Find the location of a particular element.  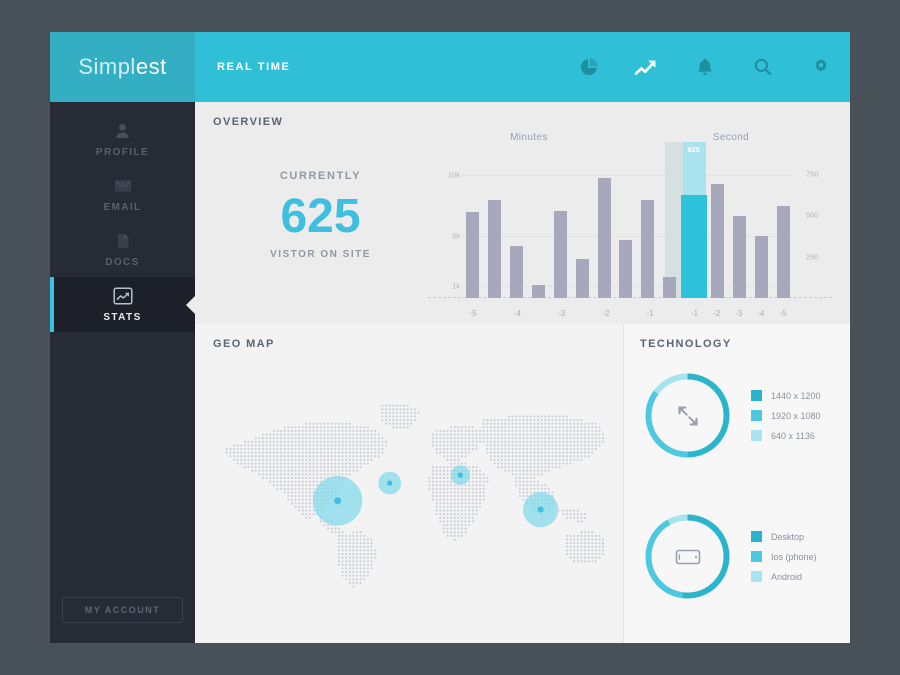

legend-item: Android is located at coordinates (784, 576).